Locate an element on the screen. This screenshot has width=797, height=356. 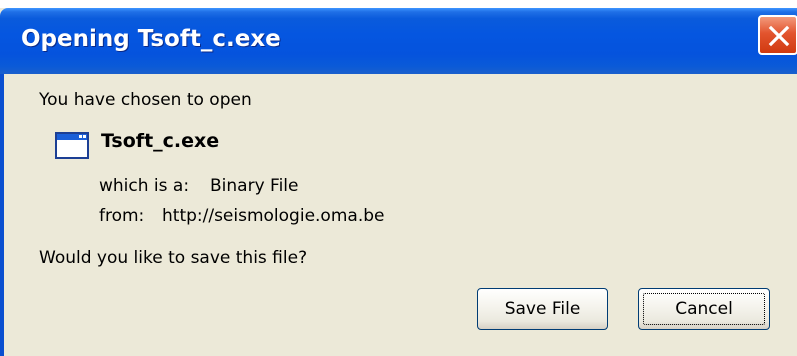
close-button is located at coordinates (777, 35).